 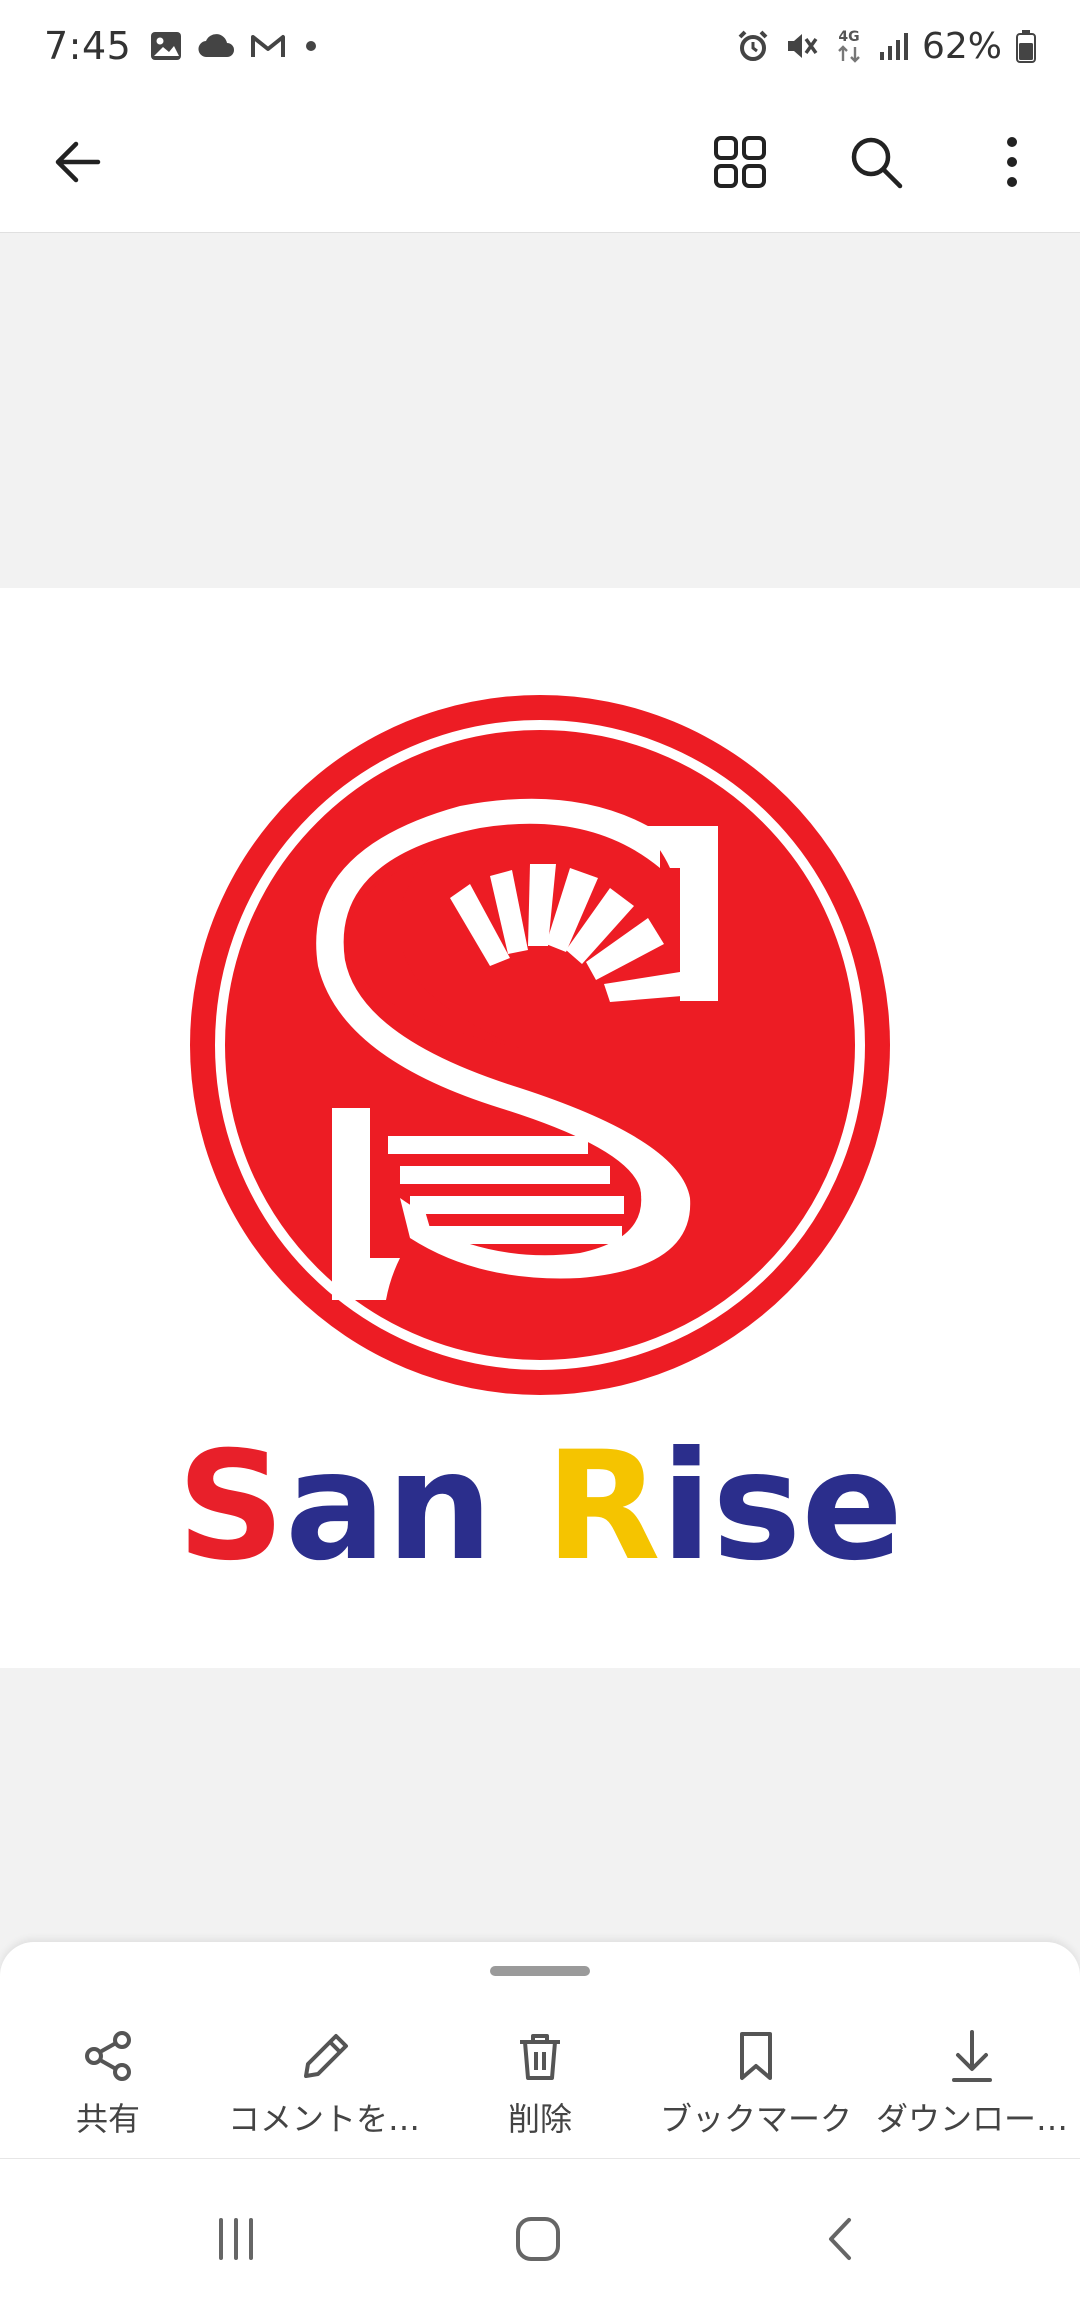 I want to click on back-button, so click(x=78, y=162).